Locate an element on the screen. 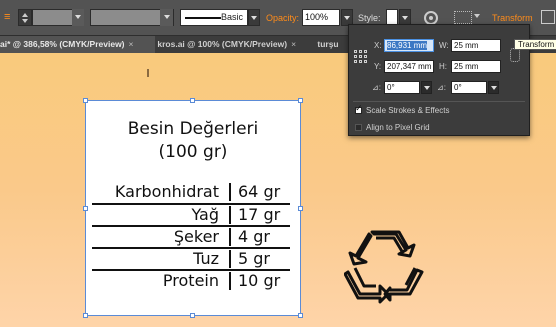 Image resolution: width=556 pixels, height=327 pixels. brush-dropdown-arrow is located at coordinates (254, 17).